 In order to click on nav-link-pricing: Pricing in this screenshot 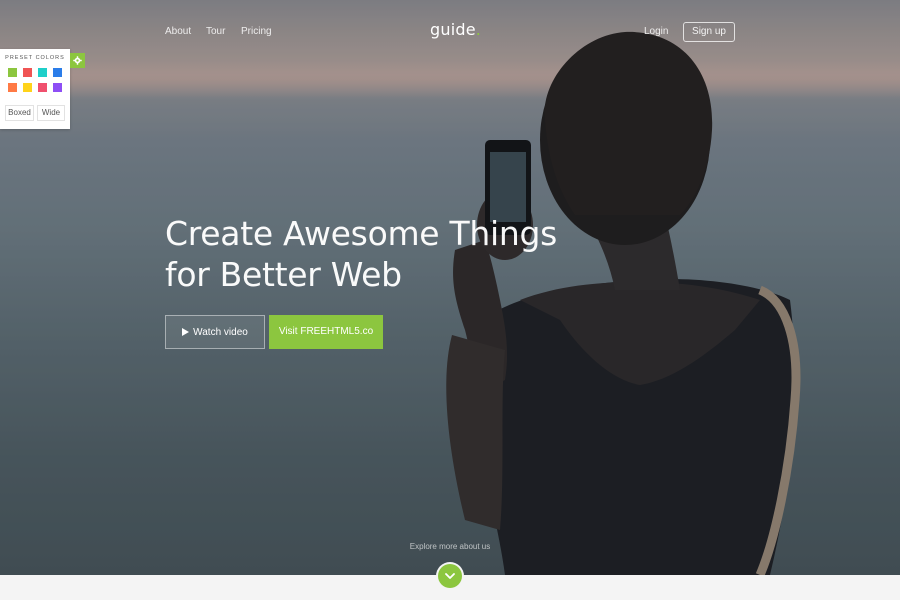, I will do `click(256, 31)`.